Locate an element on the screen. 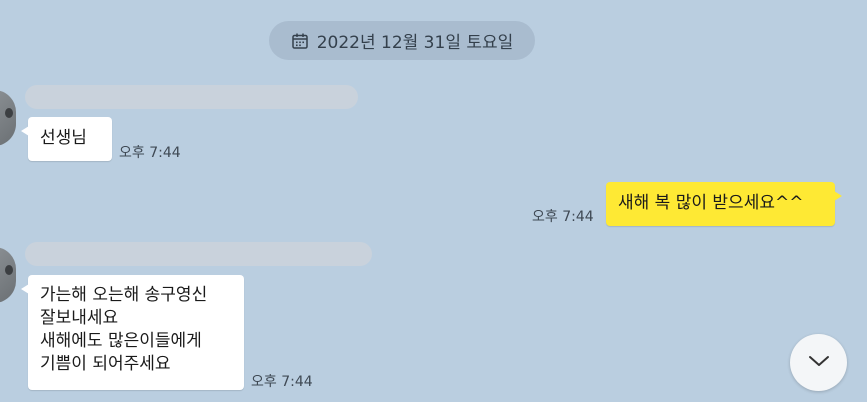  outgoing-message-bubble: 새해 복 많이 받으세요^^ is located at coordinates (724, 204).